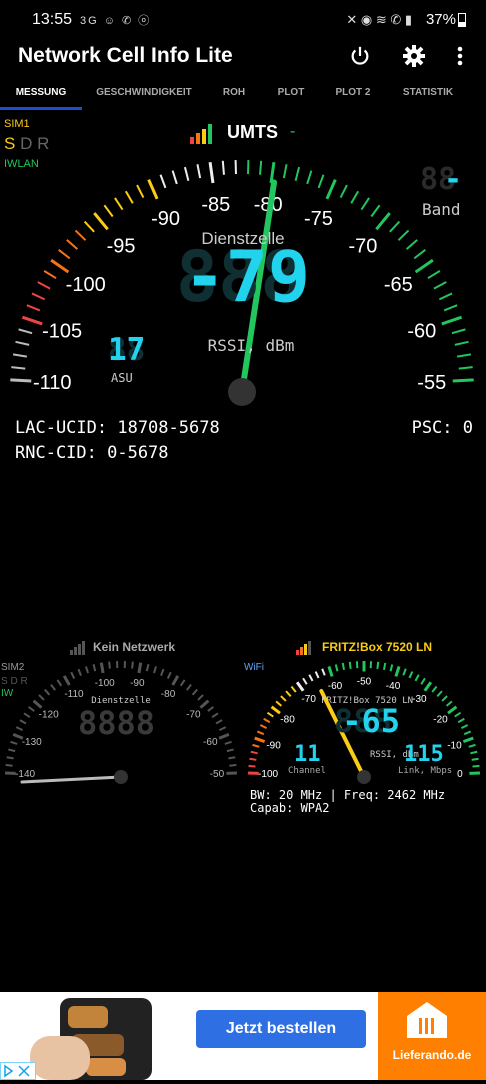 This screenshot has width=486, height=1084. I want to click on tab-statistik: STATISTIK, so click(428, 94).